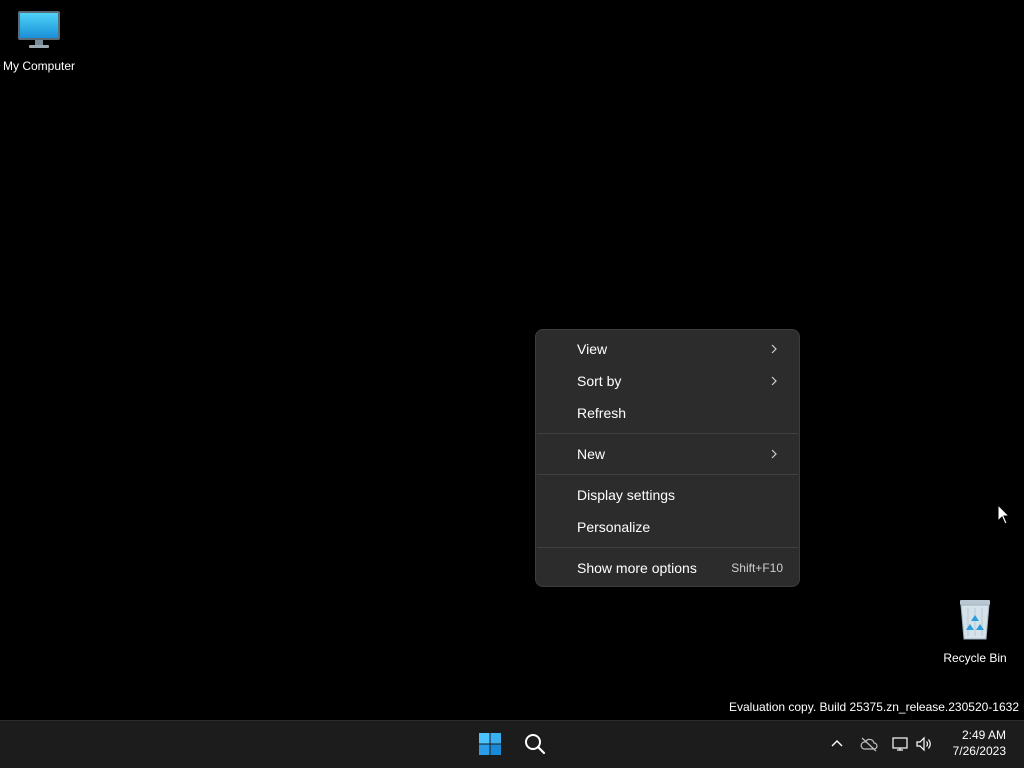 This screenshot has width=1024, height=768. I want to click on desktop-icon-recycle-bin: Recycle Bin, so click(975, 630).